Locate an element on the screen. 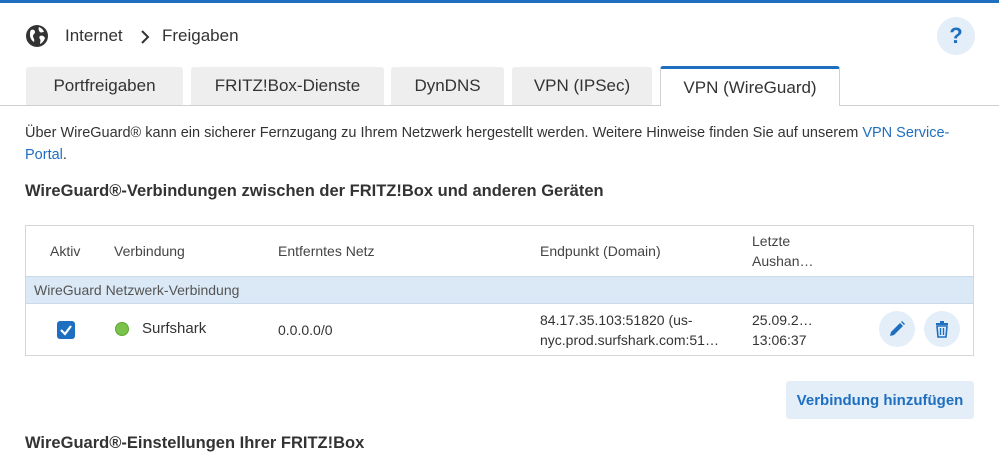 The image size is (999, 453). add-connection-button: Verbindung hinzufügen is located at coordinates (880, 400).